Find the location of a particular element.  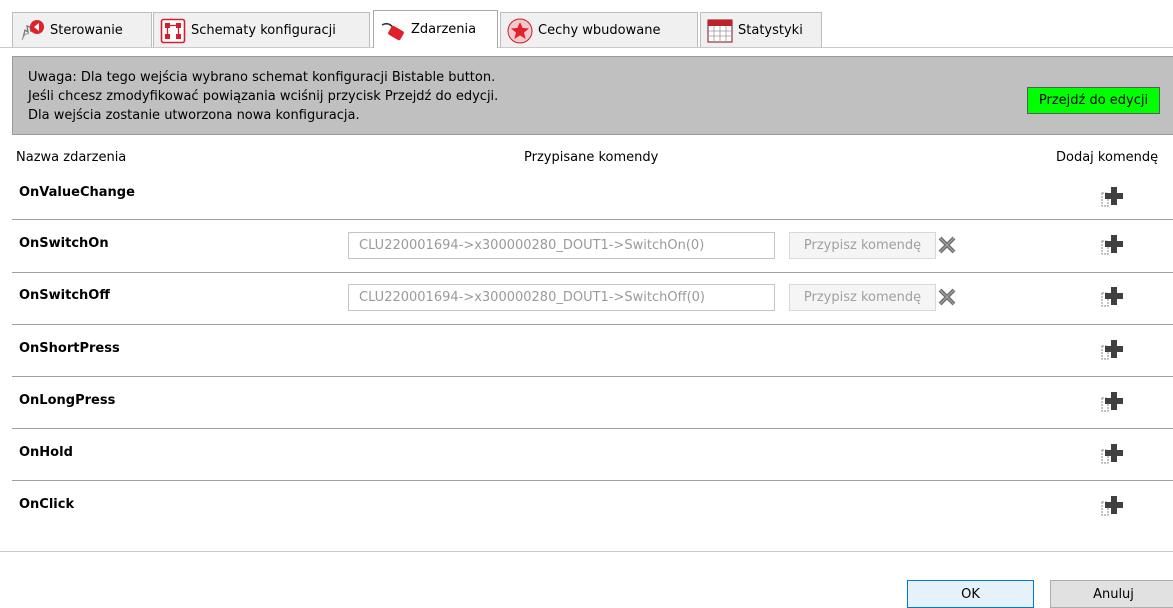

event-row-onhold: OnHold is located at coordinates (592, 455).